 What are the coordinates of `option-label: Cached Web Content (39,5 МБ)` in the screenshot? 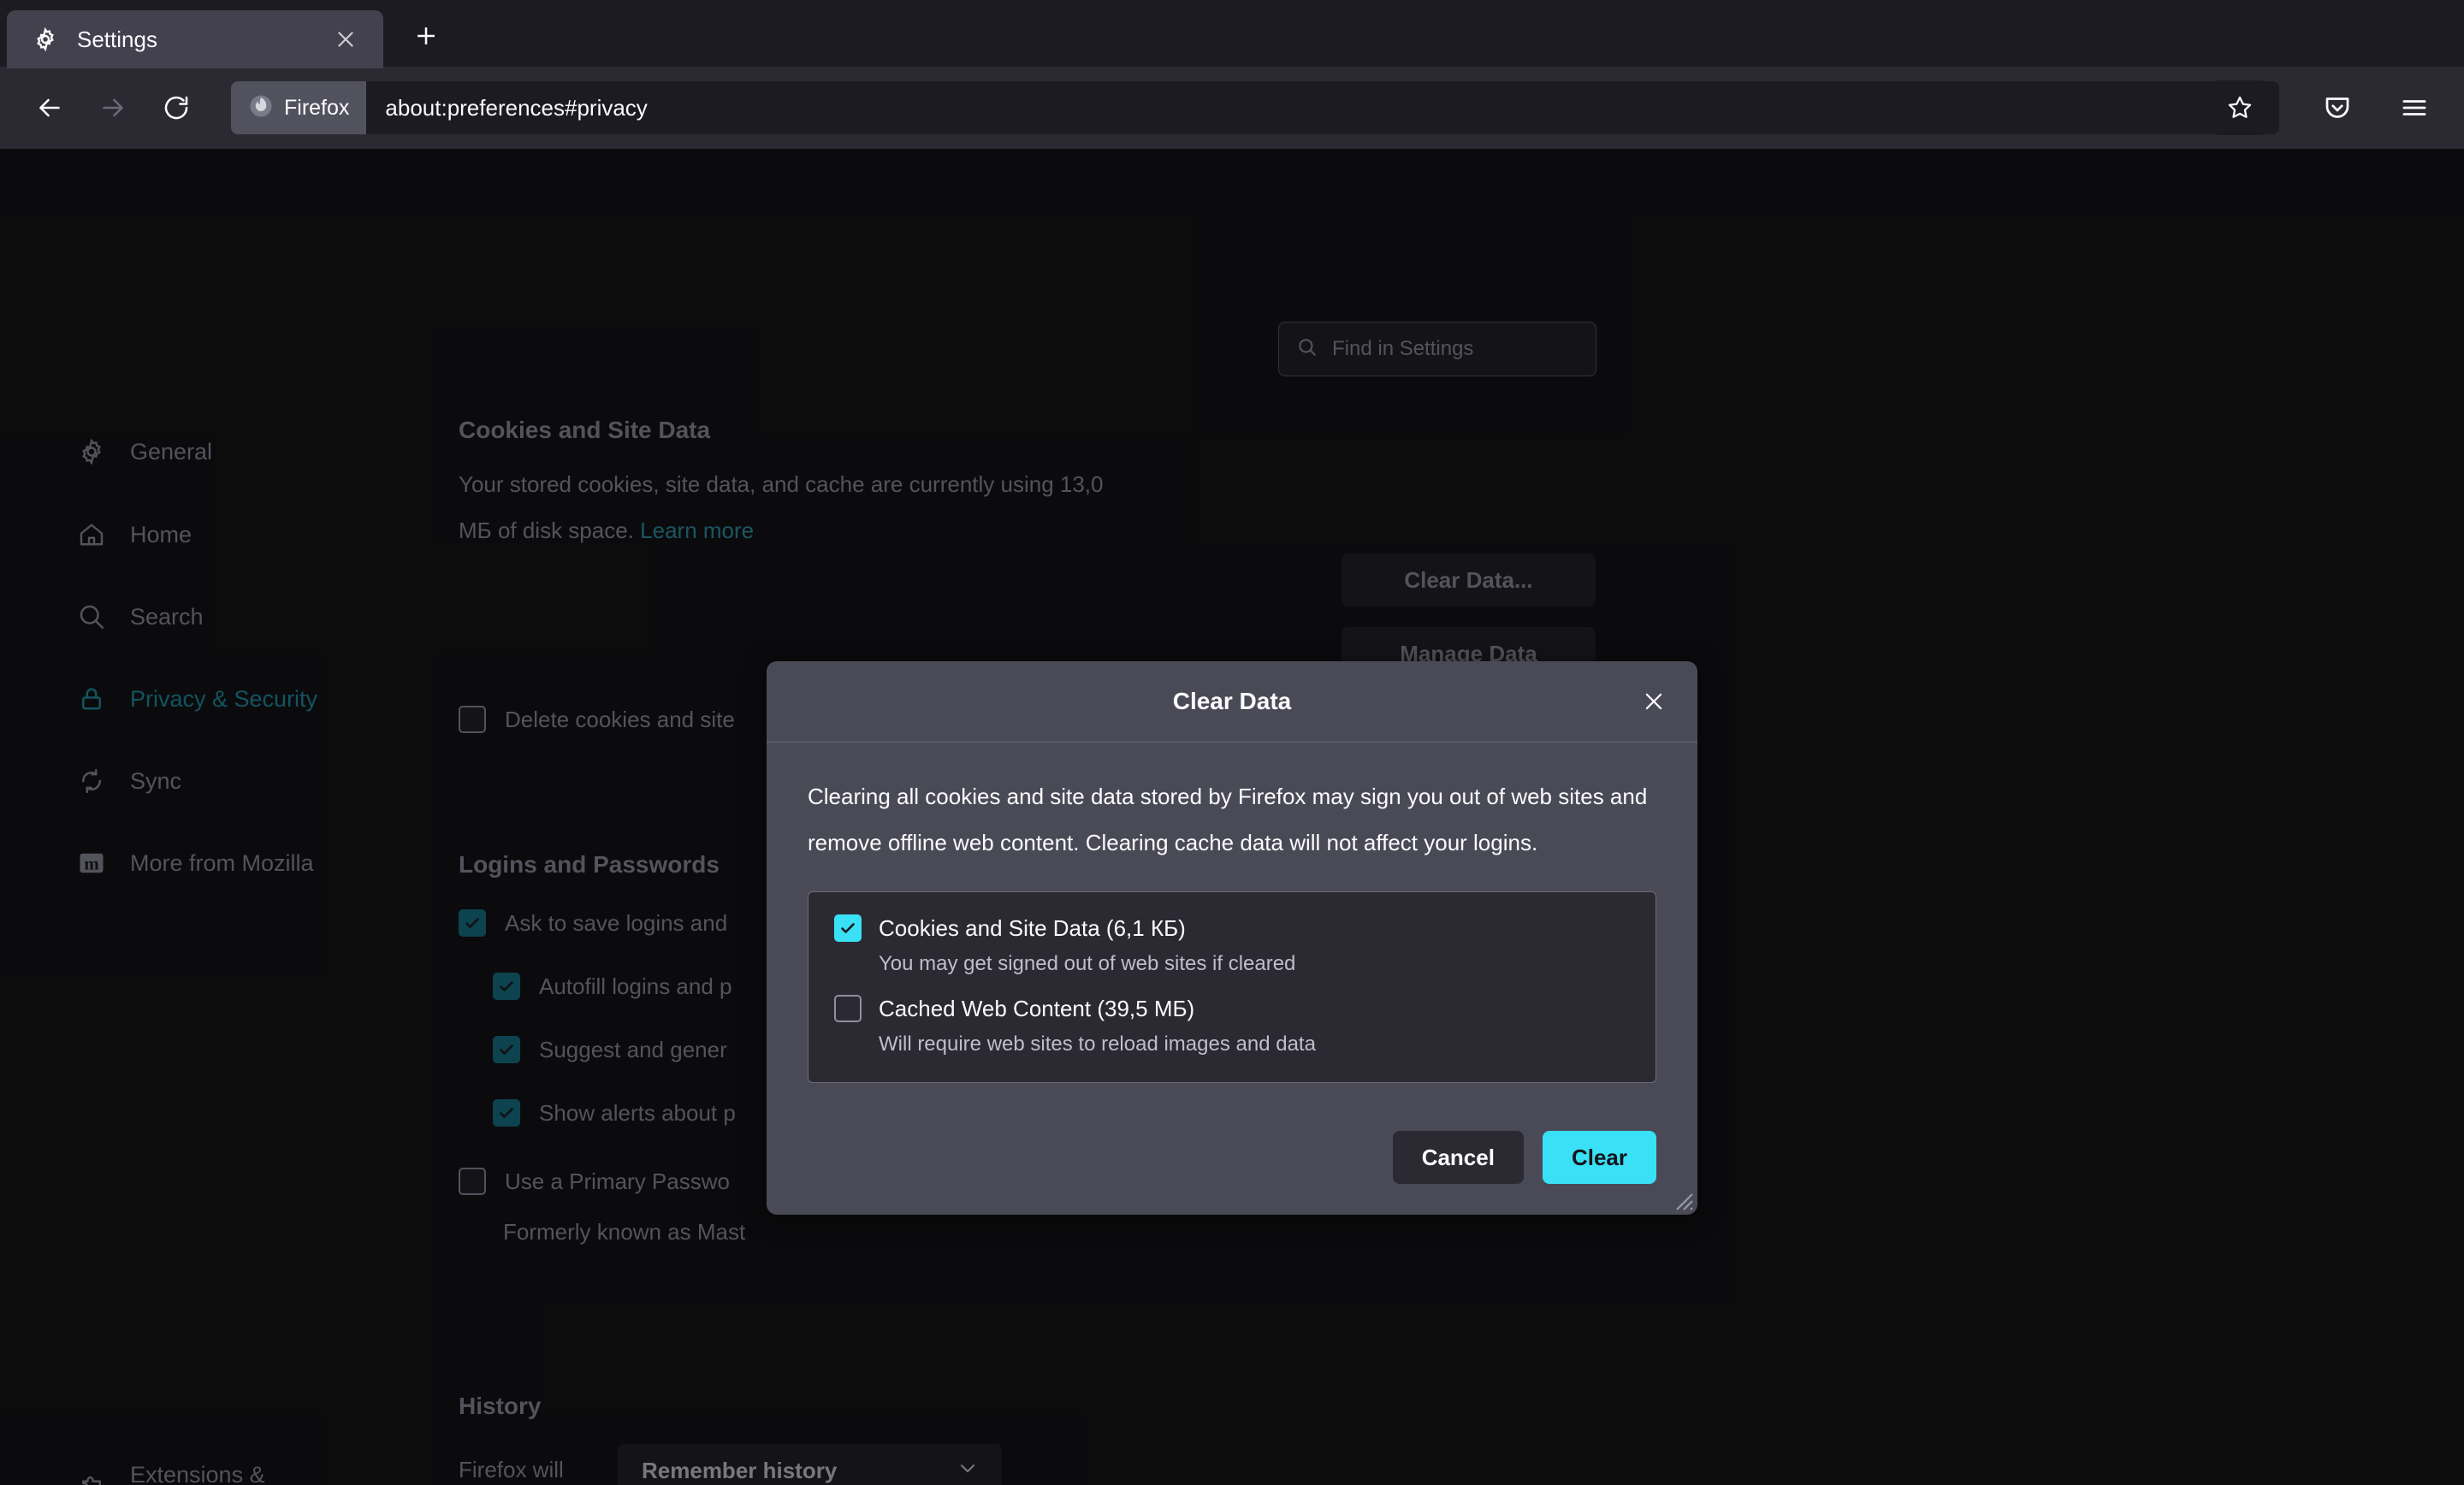 It's located at (1037, 1008).